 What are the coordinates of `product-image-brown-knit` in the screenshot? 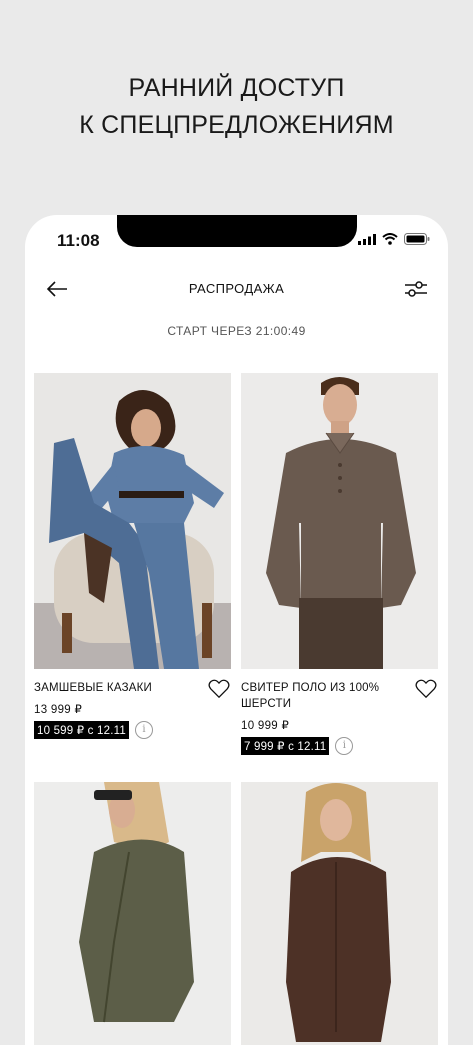 It's located at (339, 913).